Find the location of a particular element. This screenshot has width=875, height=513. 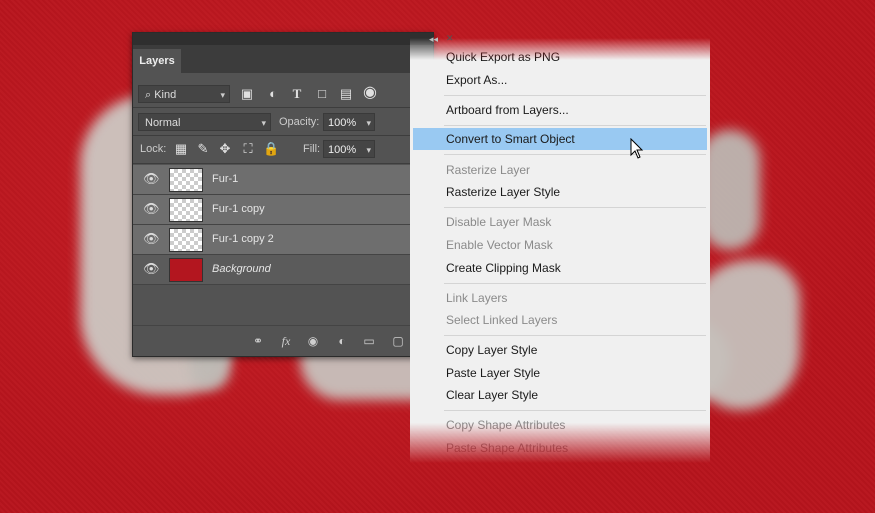

type-filter-icon: T is located at coordinates (297, 94).